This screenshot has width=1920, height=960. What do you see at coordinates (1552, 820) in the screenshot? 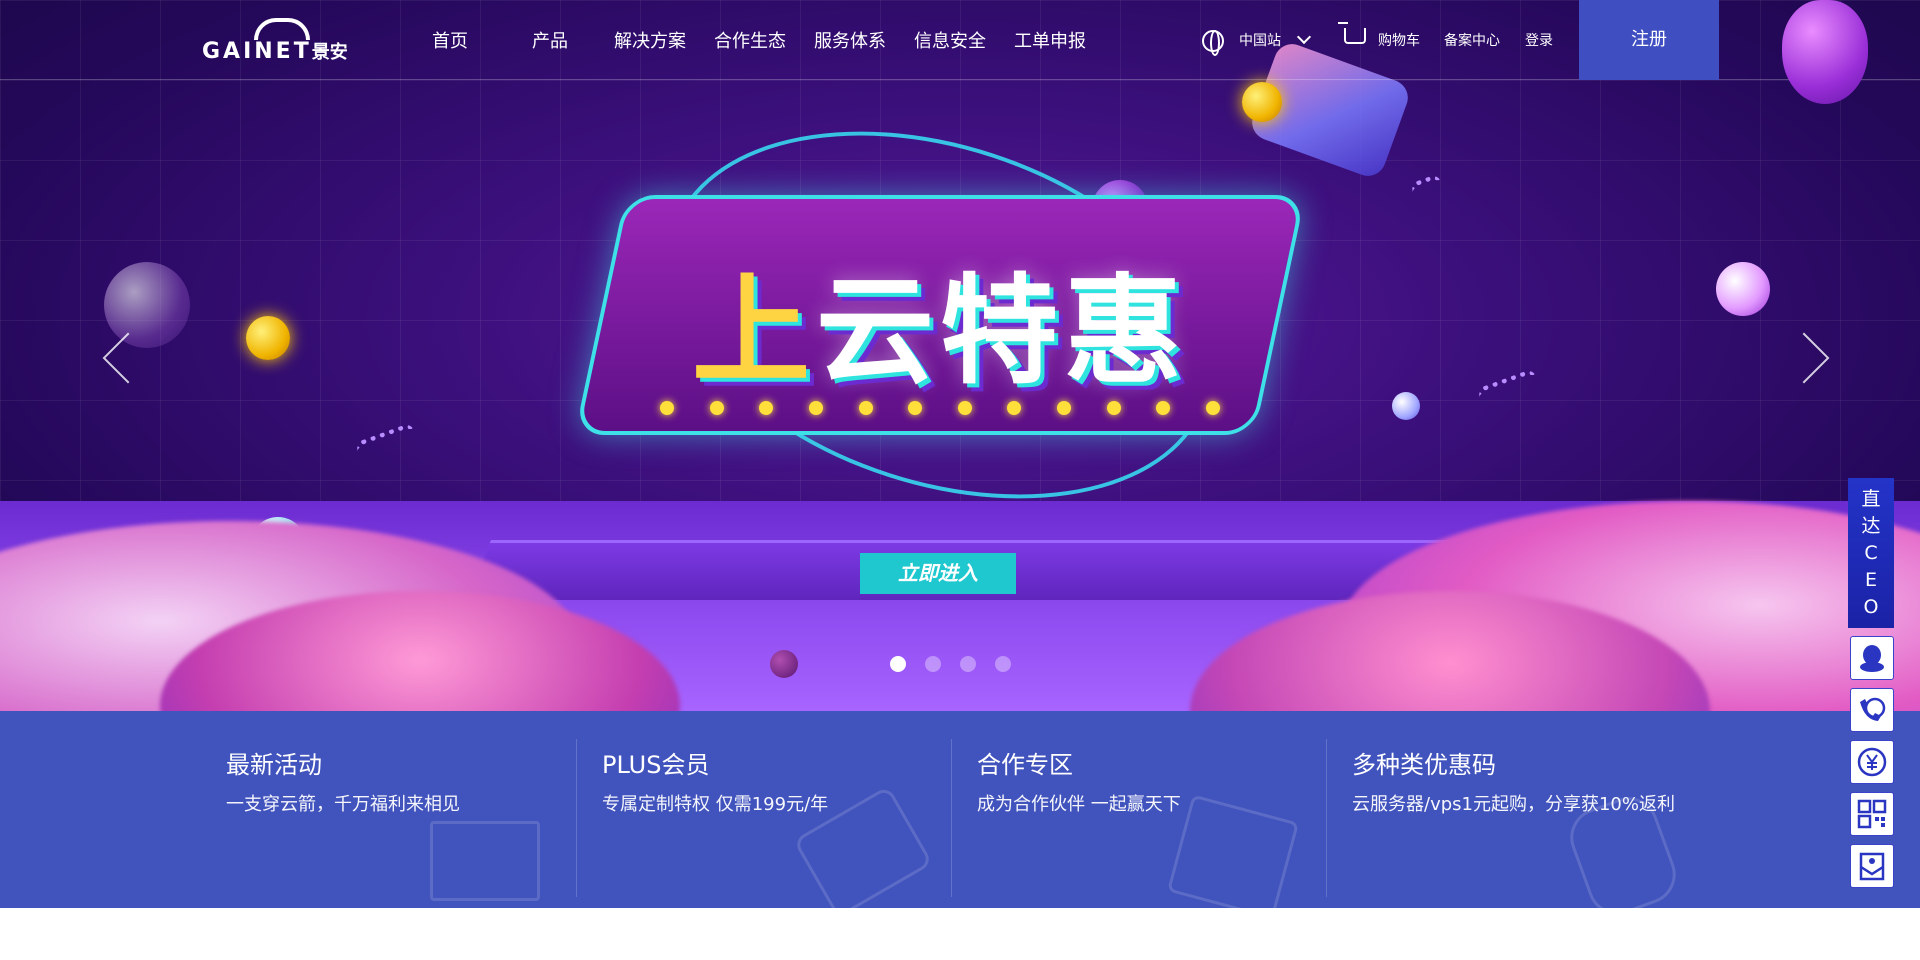
I see `feature-coupons: 多种类优惠码 云服务器/vps1元起购，分享获10%返利` at bounding box center [1552, 820].